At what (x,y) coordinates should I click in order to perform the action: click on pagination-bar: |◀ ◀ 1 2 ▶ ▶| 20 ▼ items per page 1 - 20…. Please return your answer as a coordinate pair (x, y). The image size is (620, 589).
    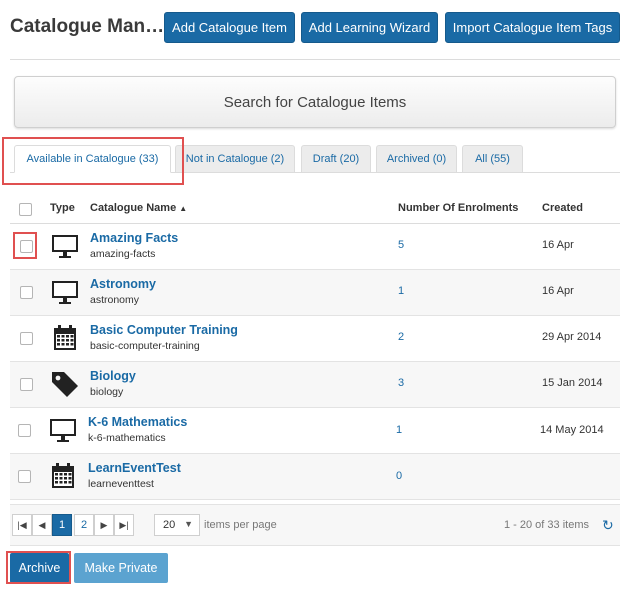
    Looking at the image, I should click on (315, 525).